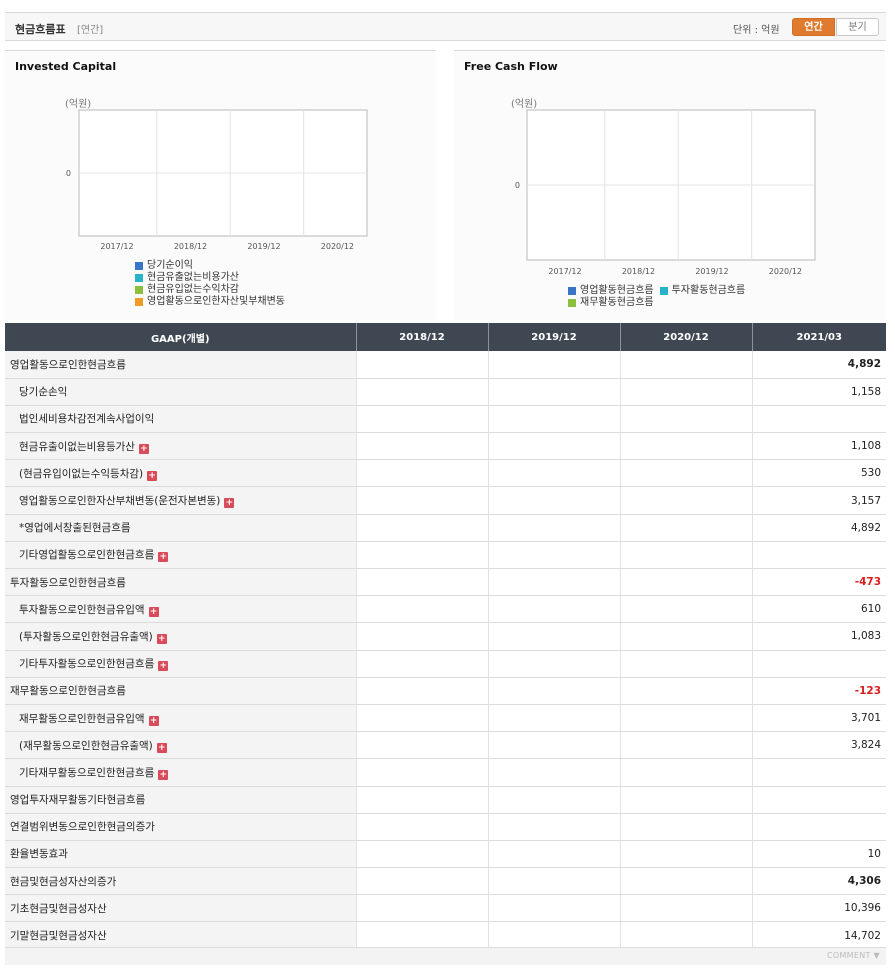 Image resolution: width=895 pixels, height=975 pixels. What do you see at coordinates (445, 881) in the screenshot?
I see `table-row: 현금및현금성자산의증가 4,306` at bounding box center [445, 881].